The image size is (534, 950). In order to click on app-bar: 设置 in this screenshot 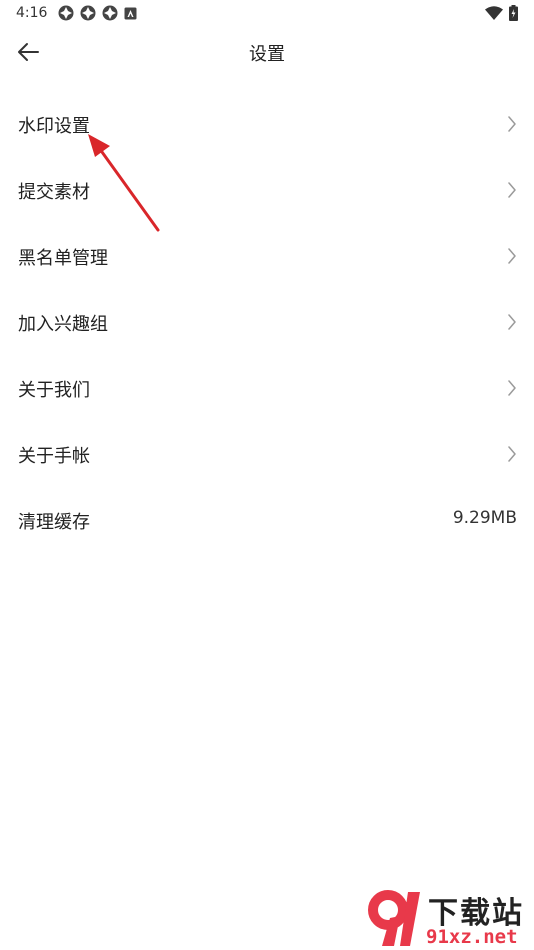, I will do `click(267, 52)`.